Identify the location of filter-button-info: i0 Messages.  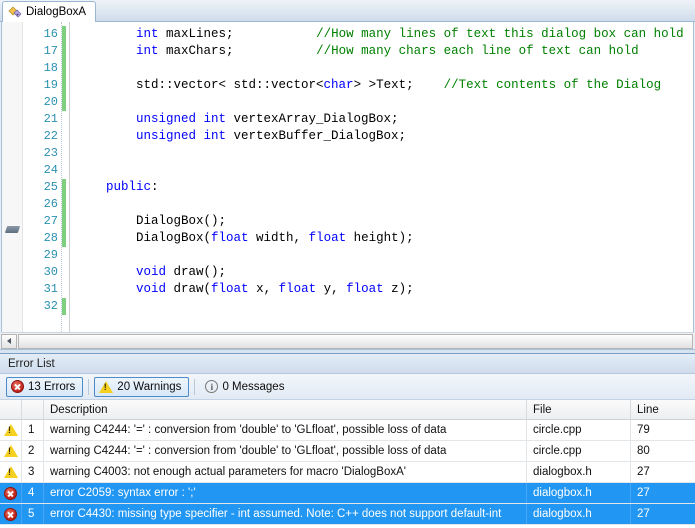
(246, 387).